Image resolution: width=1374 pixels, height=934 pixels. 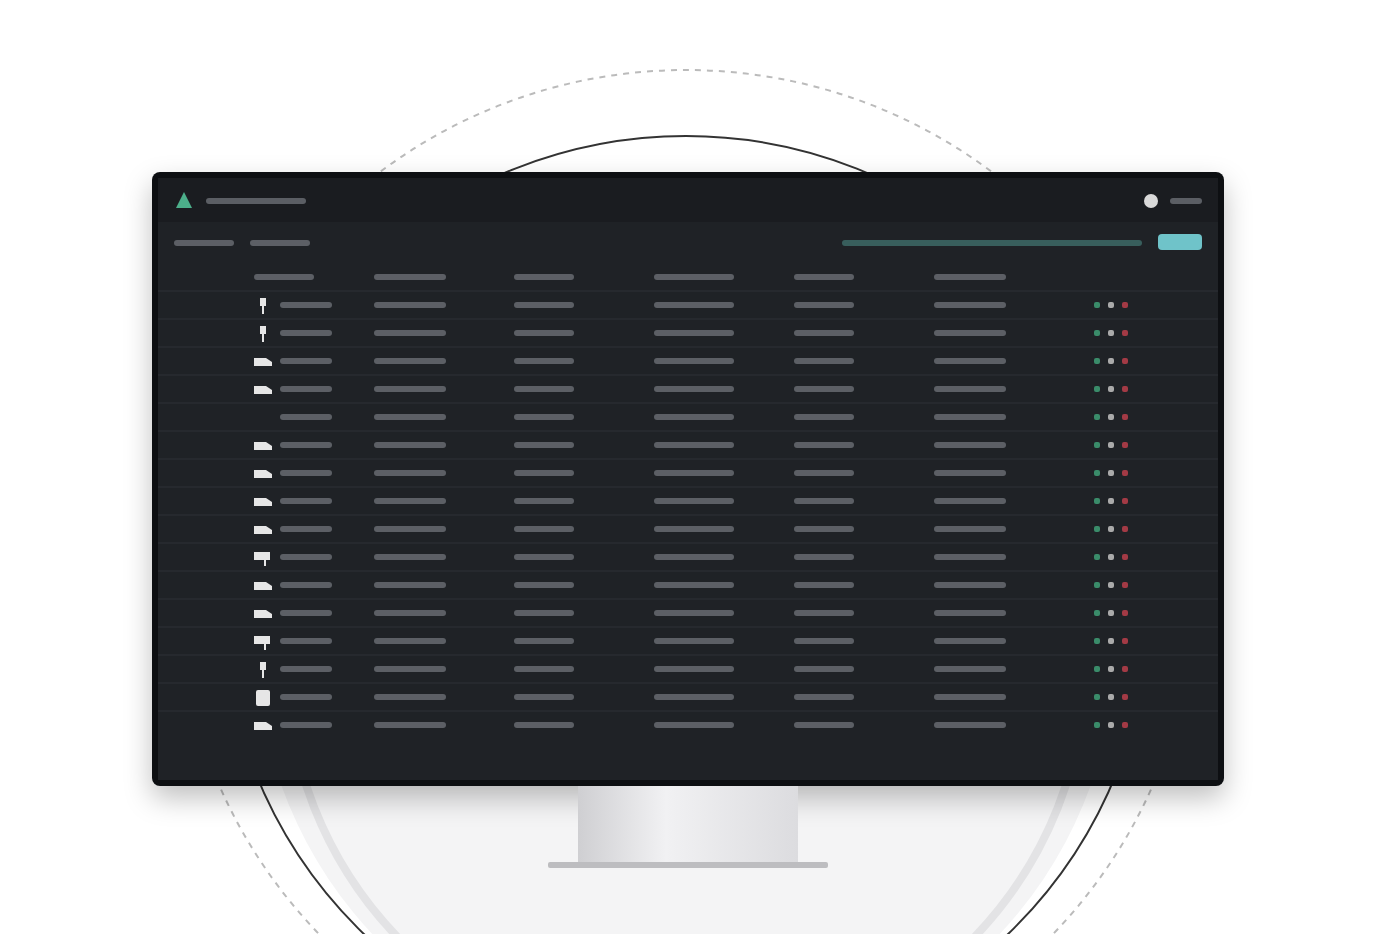 I want to click on van-icon, so click(x=262, y=725).